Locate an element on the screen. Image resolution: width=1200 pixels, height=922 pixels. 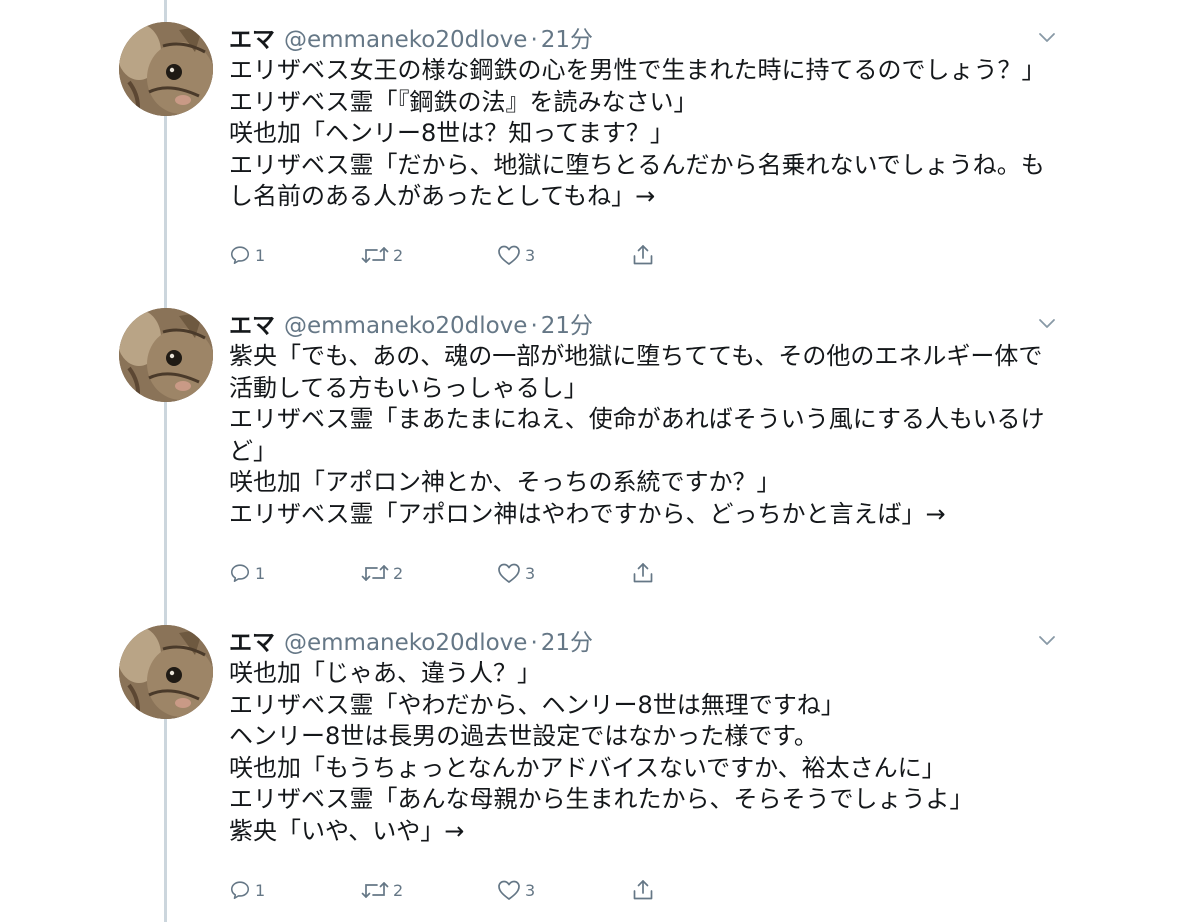
tweet-text-line: 紫央「いや、いや」→ is located at coordinates (347, 830).